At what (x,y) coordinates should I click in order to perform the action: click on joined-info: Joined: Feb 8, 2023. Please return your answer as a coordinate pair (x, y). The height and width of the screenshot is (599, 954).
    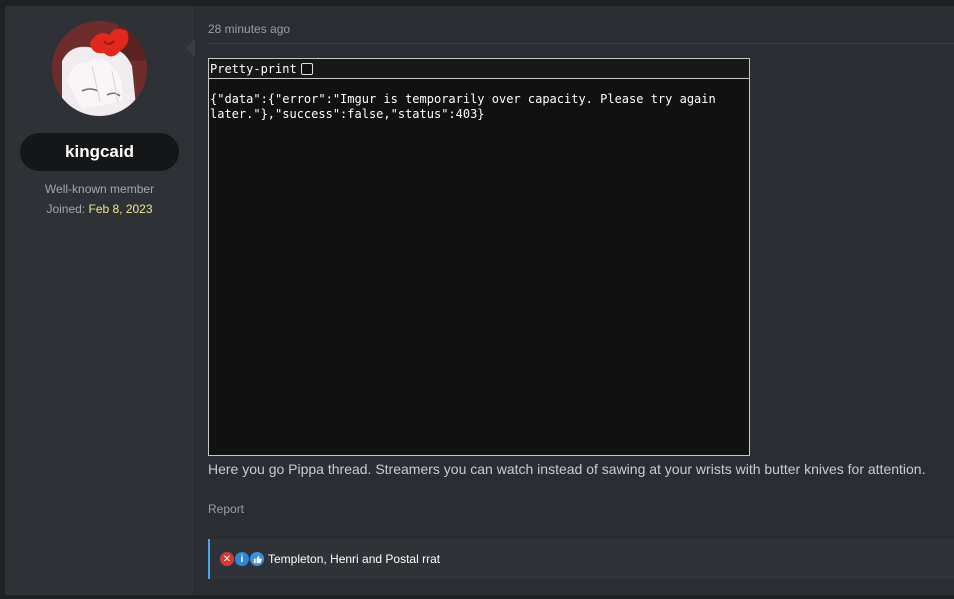
    Looking at the image, I should click on (99, 209).